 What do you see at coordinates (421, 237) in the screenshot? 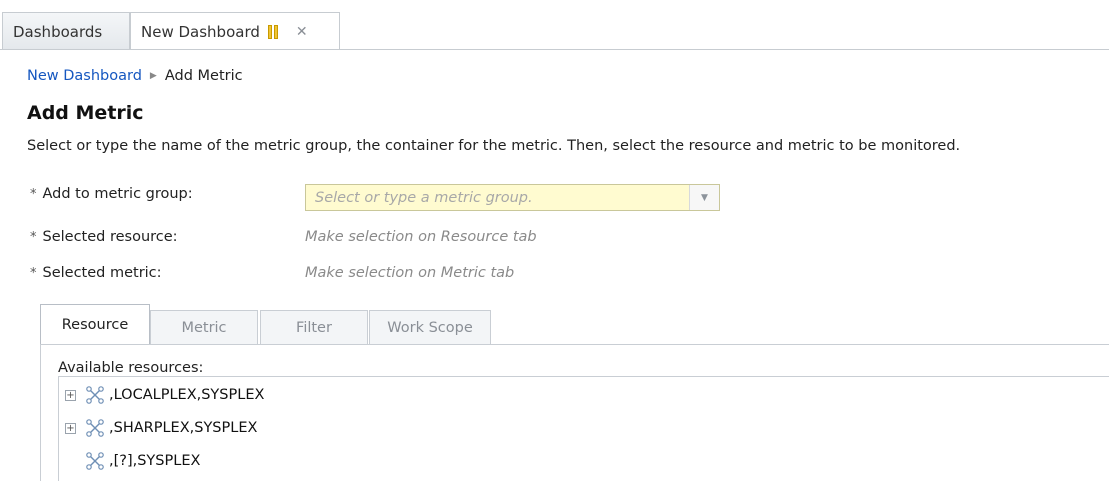
I see `selected-resource-hint: Make selection on Resource tab` at bounding box center [421, 237].